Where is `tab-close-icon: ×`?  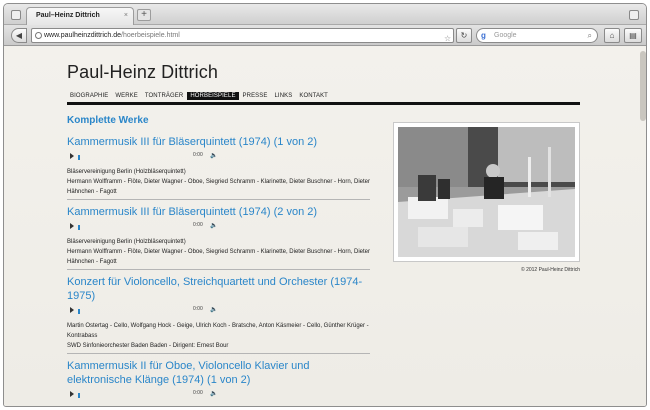 tab-close-icon: × is located at coordinates (126, 15).